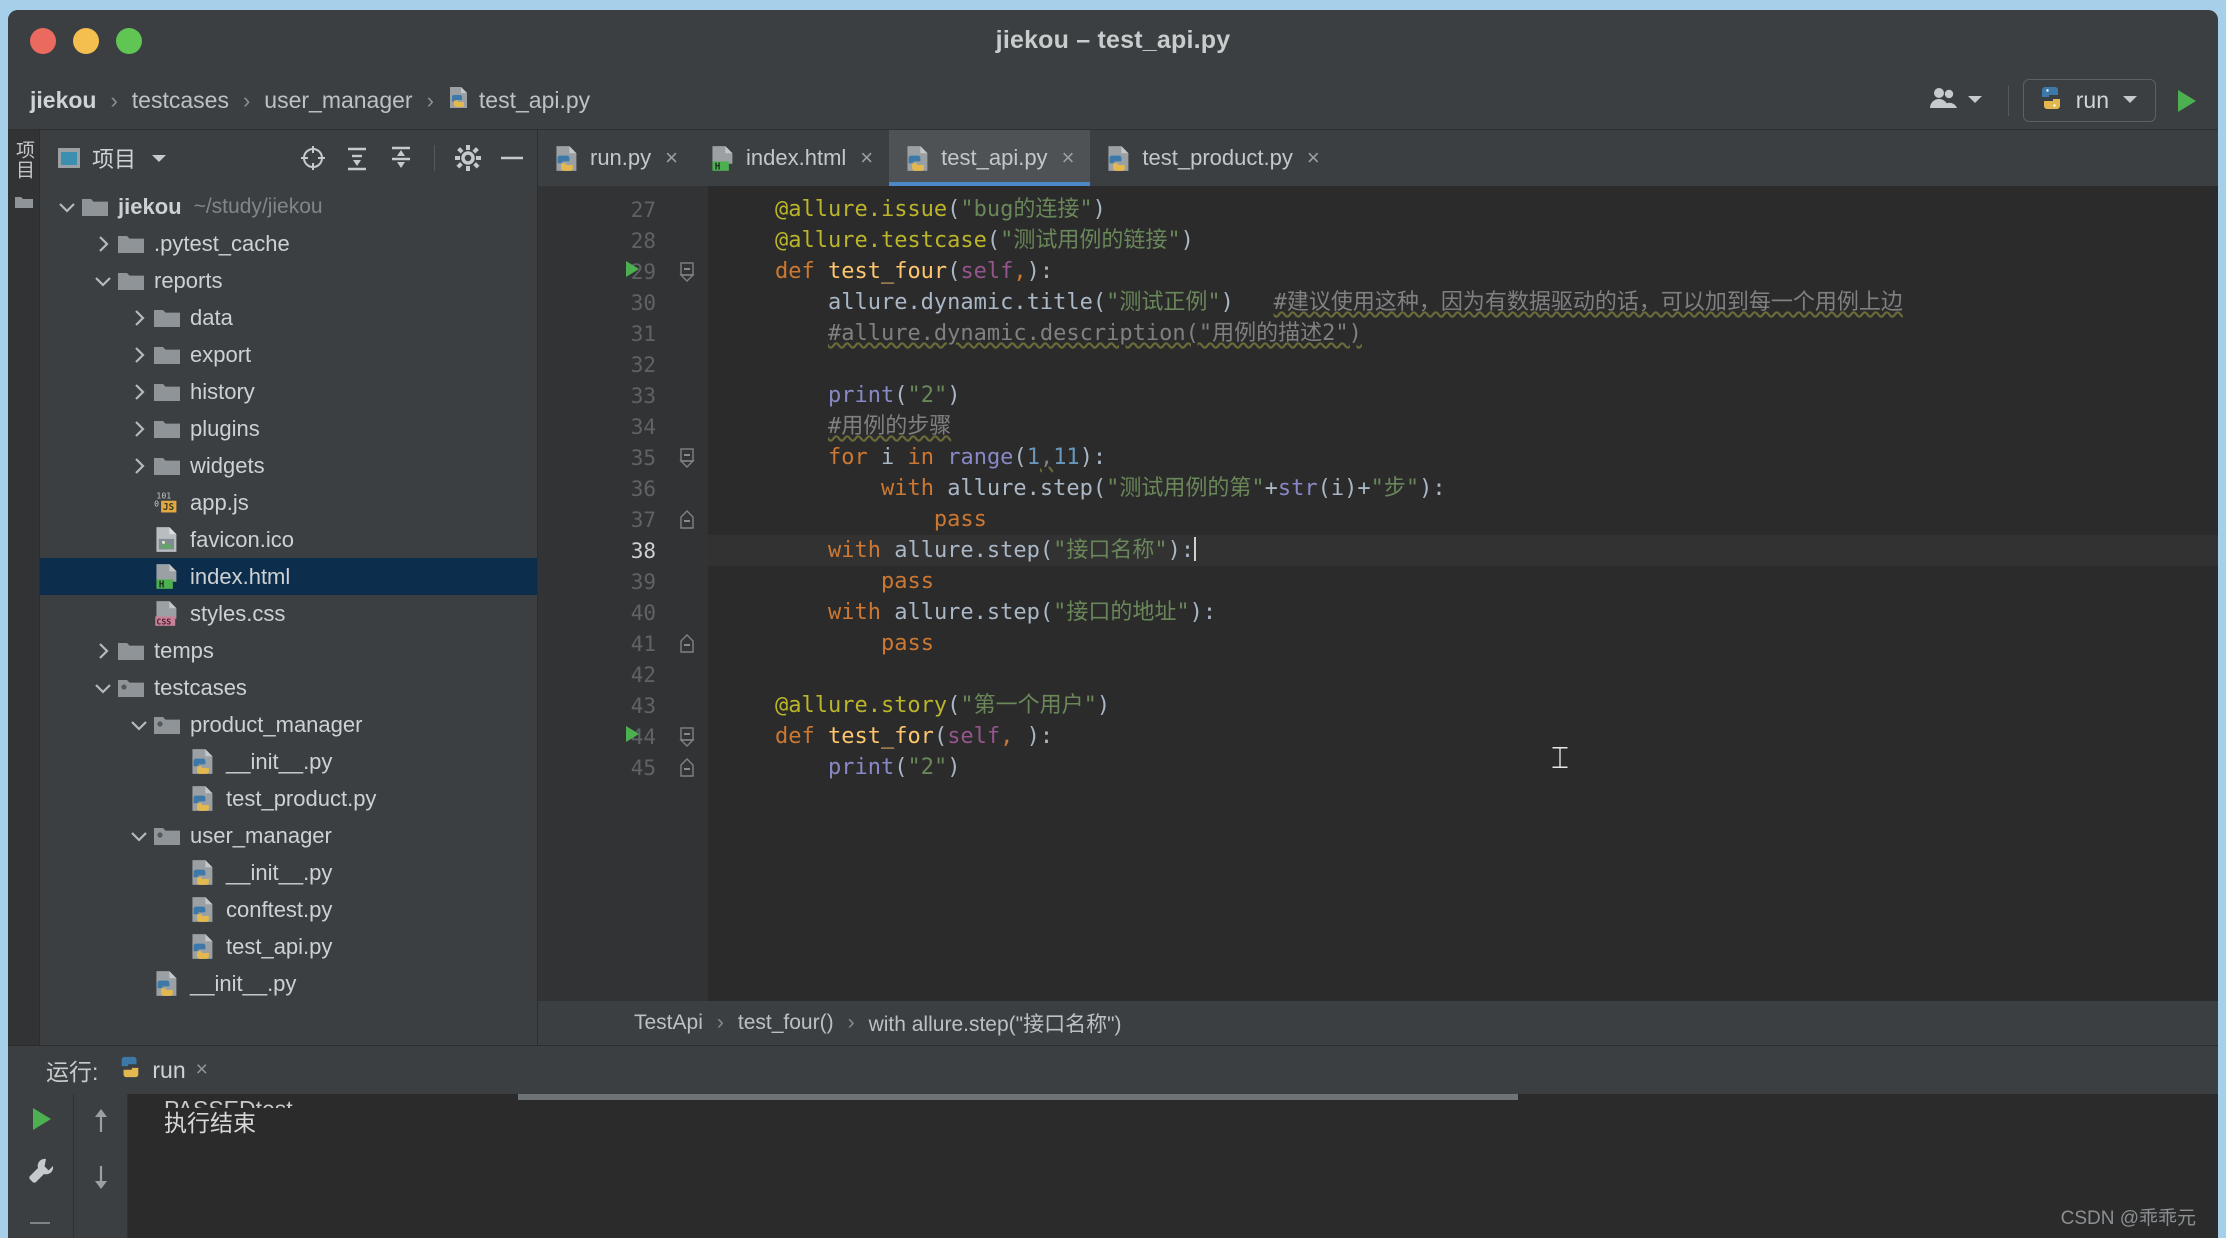 The height and width of the screenshot is (1238, 2226). Describe the element at coordinates (990, 158) in the screenshot. I see `editor-tab-test_apipy: test_api.py ×` at that location.